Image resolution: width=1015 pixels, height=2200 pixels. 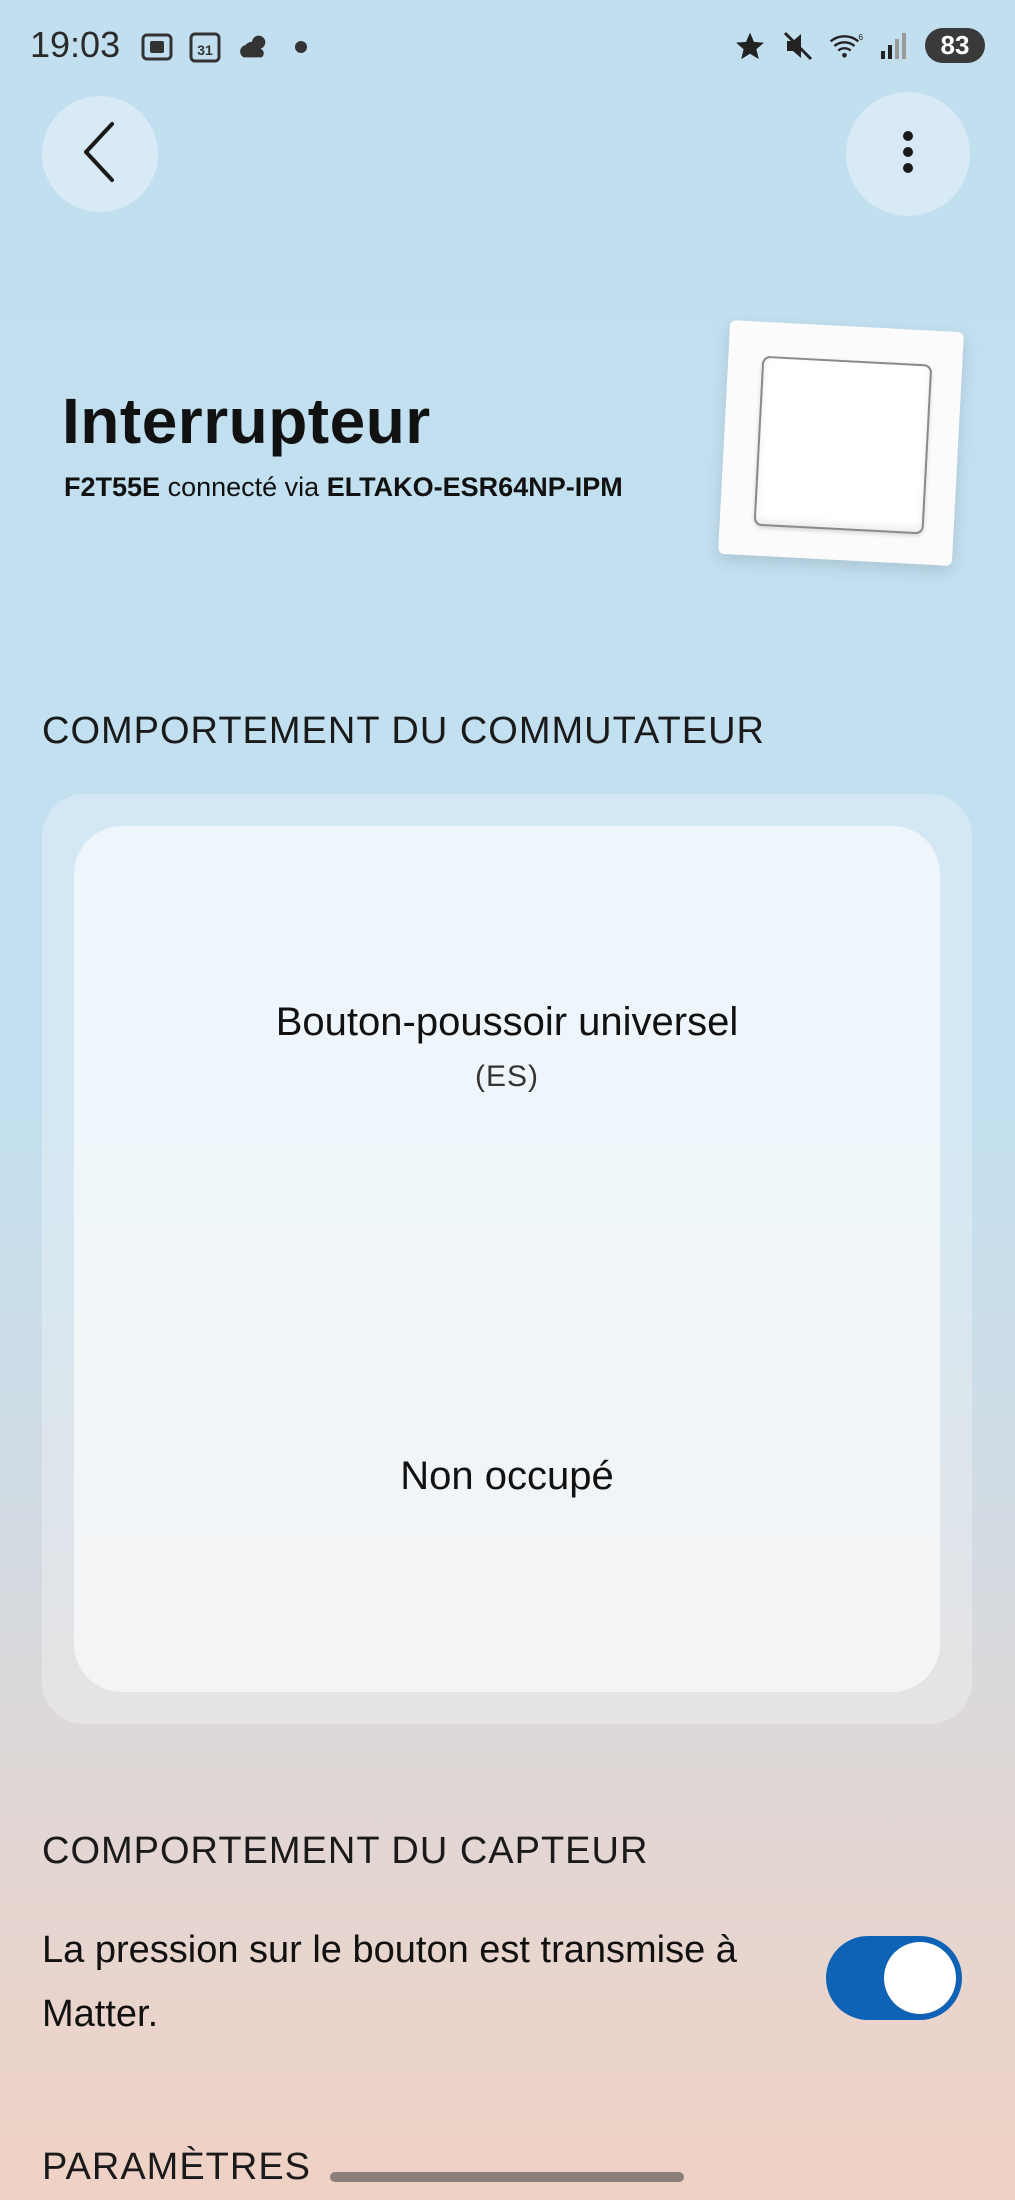 I want to click on status-time: 19:03, so click(x=75, y=44).